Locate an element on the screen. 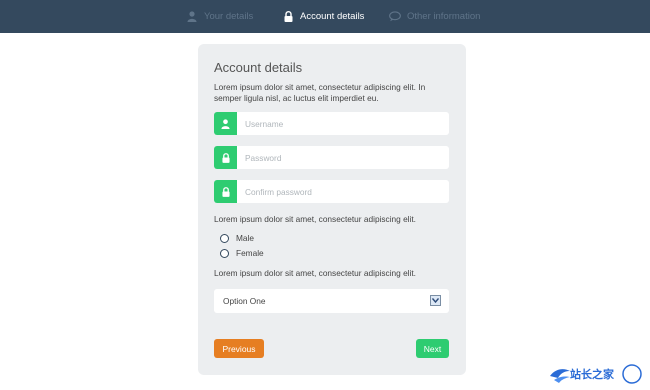 This screenshot has width=650, height=390. option-select: Option One is located at coordinates (331, 301).